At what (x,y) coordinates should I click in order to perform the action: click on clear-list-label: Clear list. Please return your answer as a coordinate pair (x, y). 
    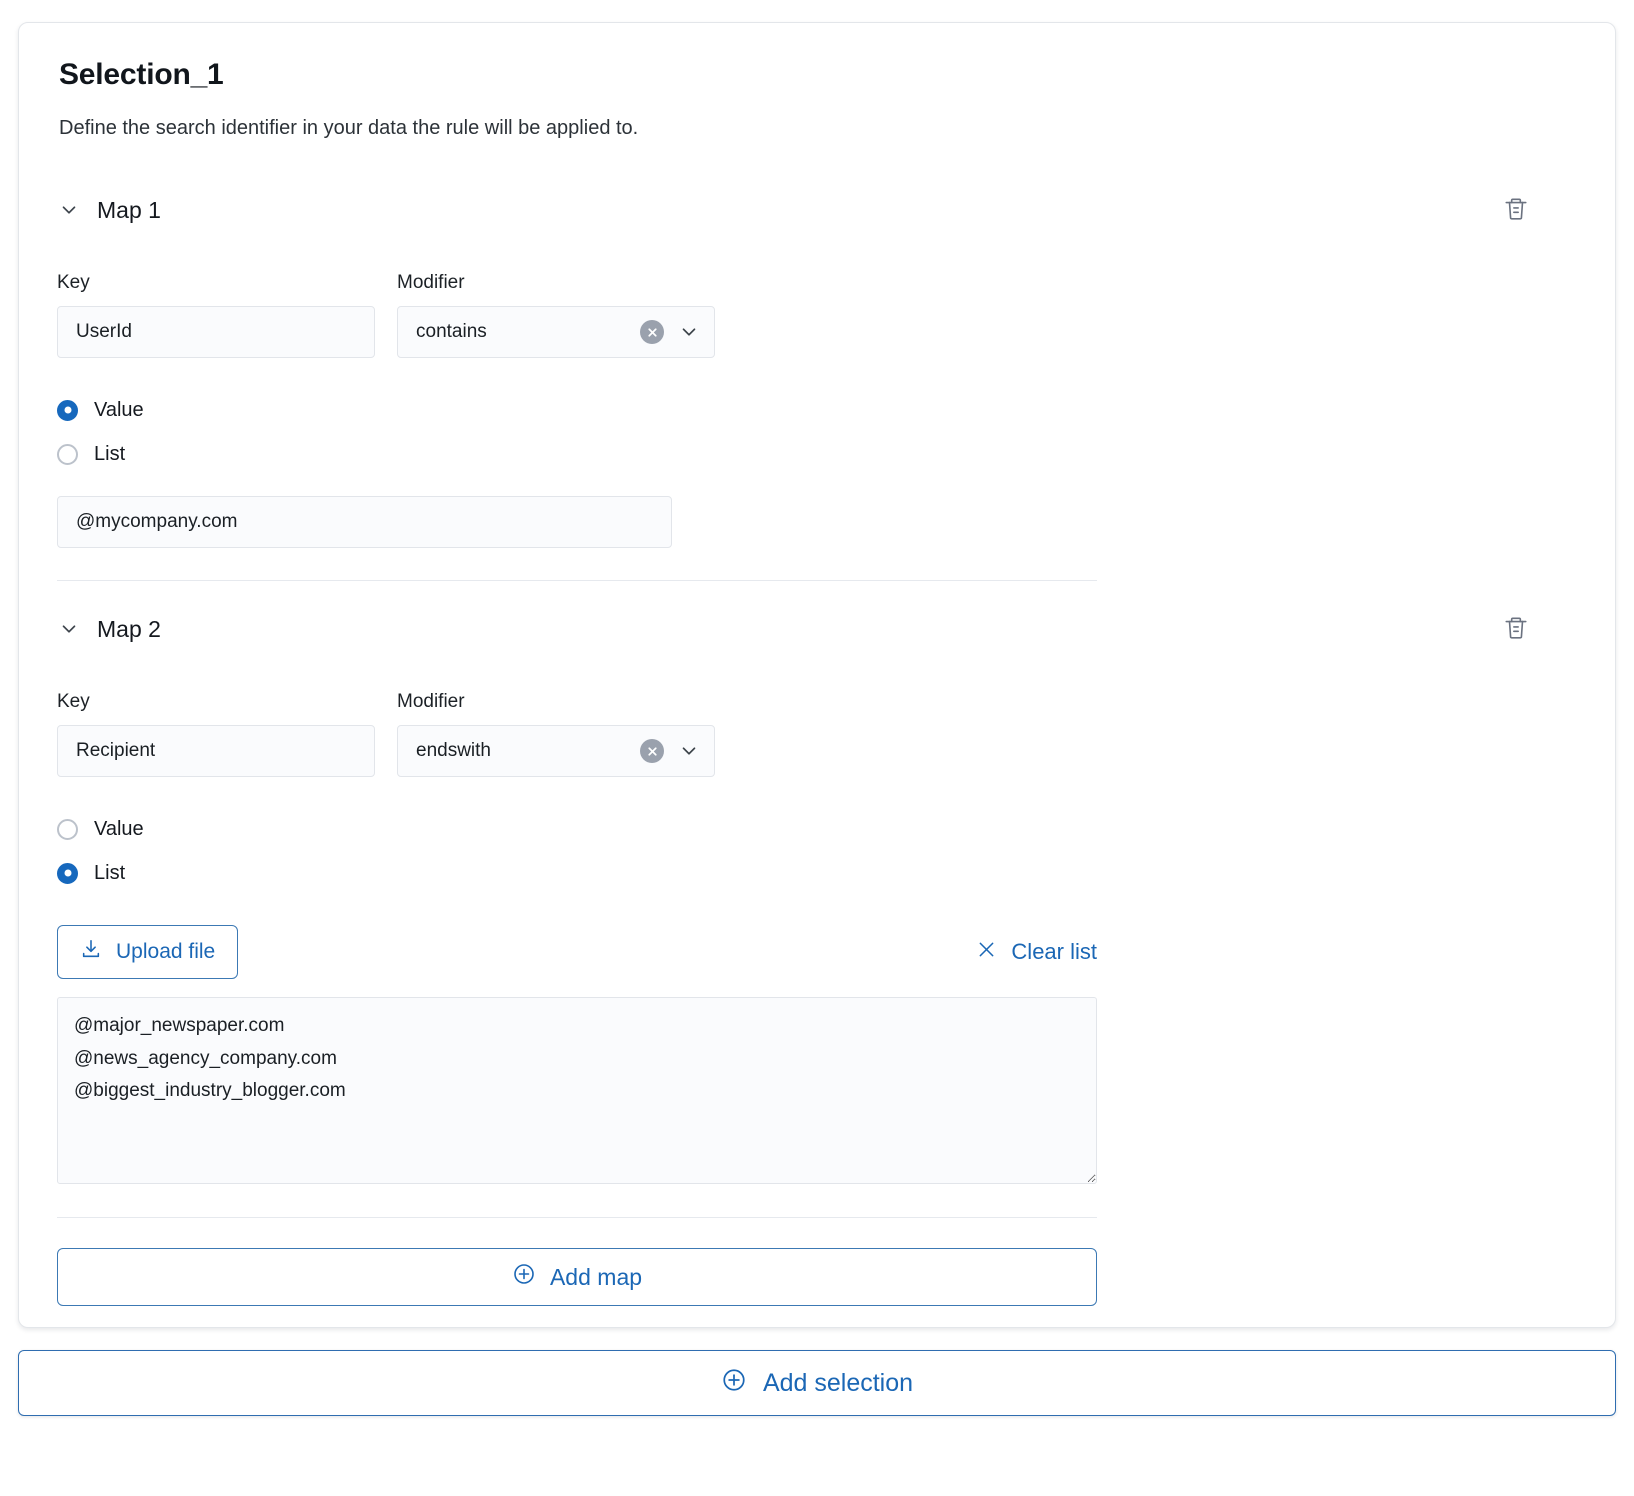
    Looking at the image, I should click on (1054, 951).